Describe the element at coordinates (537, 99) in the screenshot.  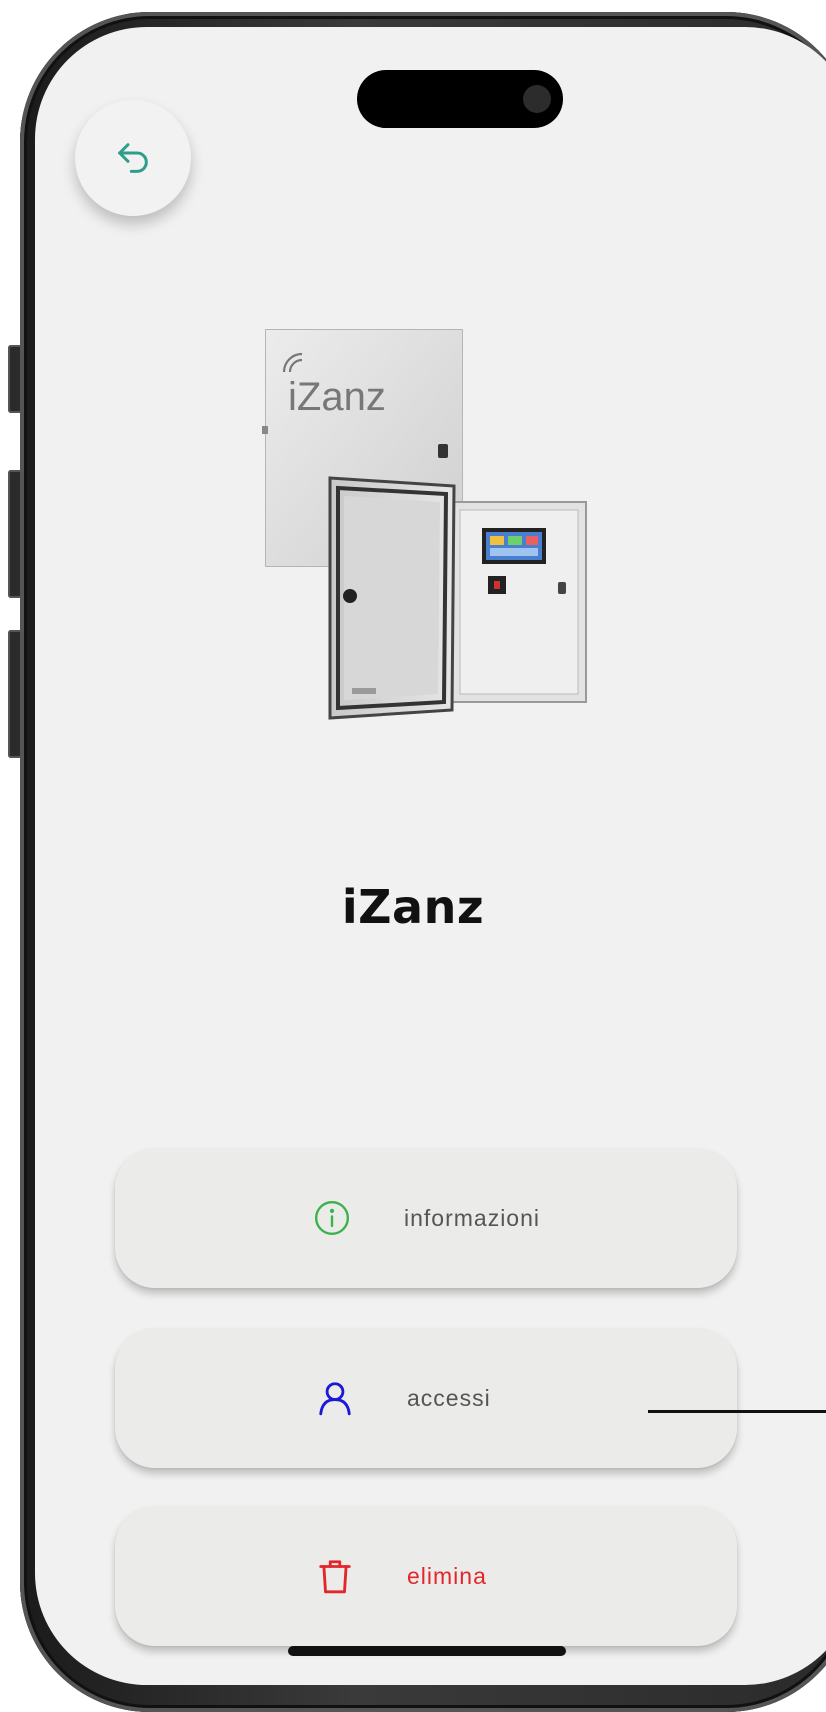
I see `camera-lens` at that location.